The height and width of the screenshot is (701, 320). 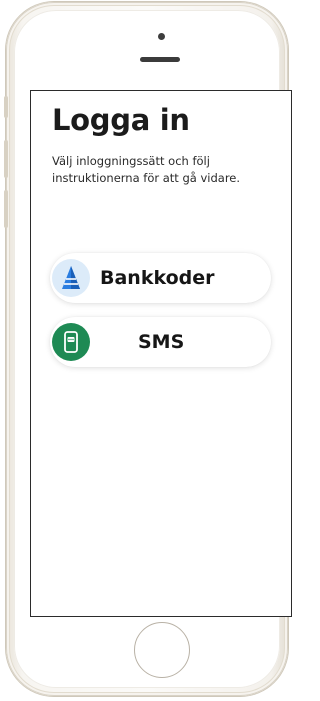 I want to click on volume-down-button, so click(x=6, y=209).